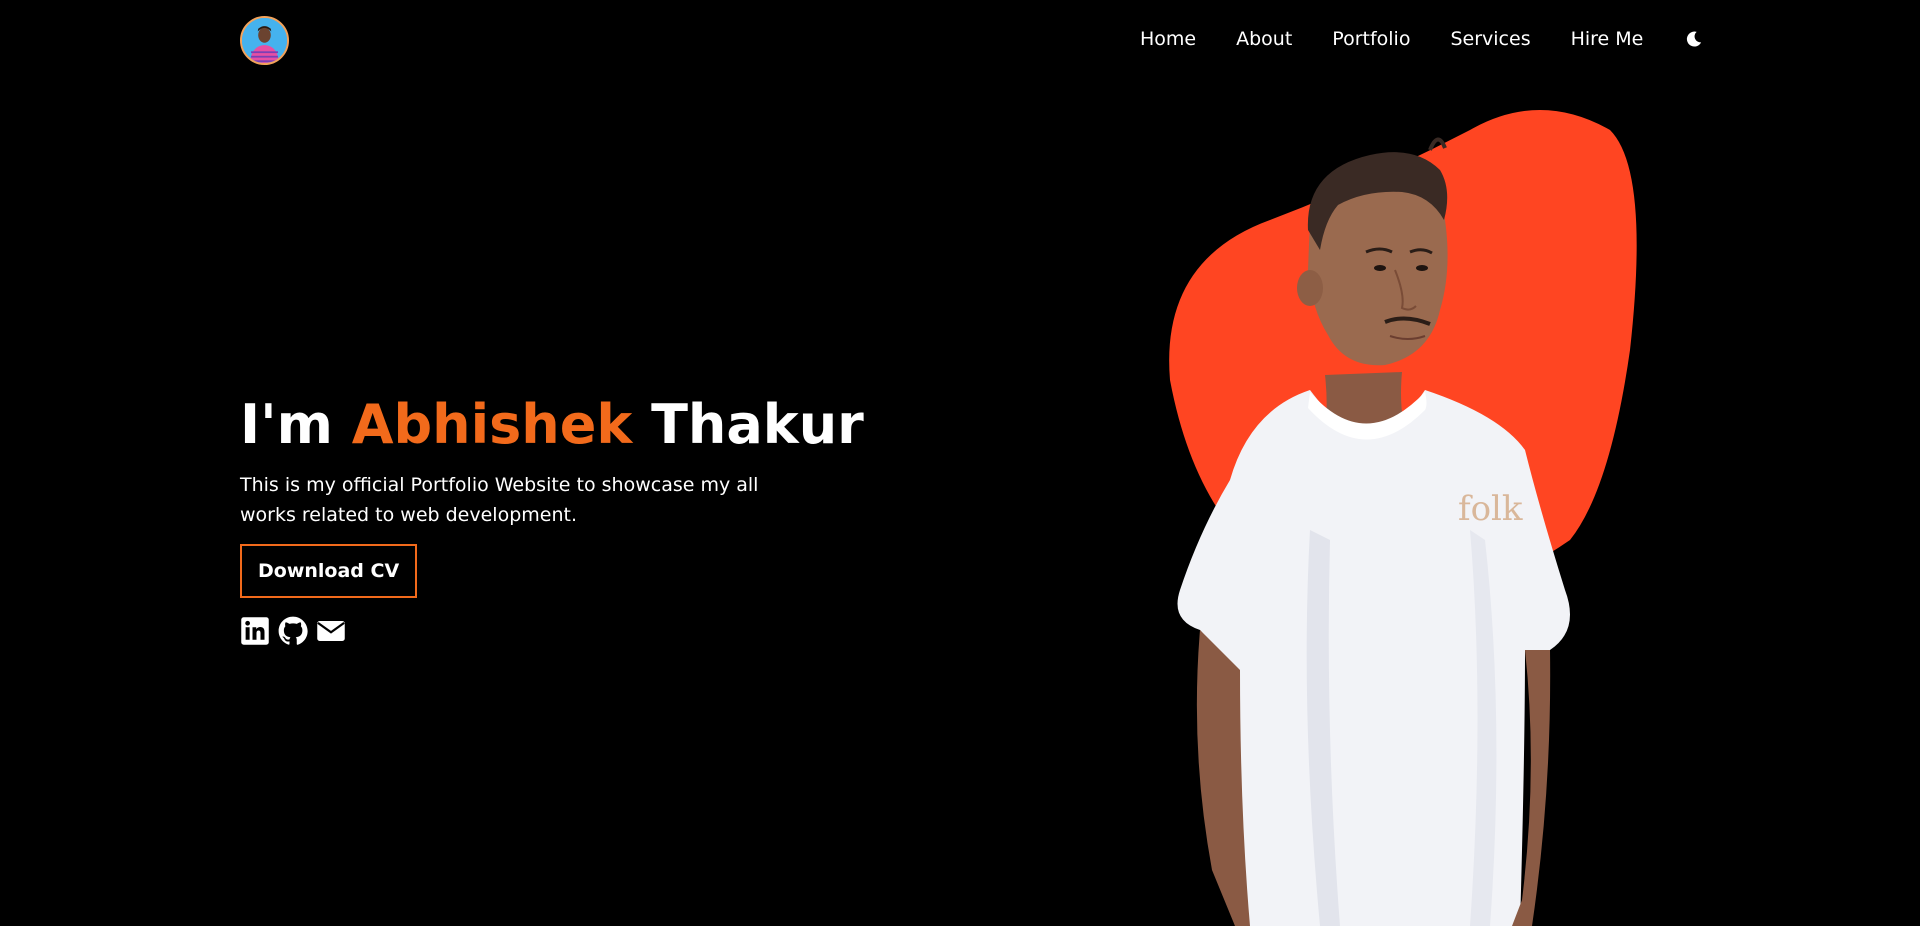 This screenshot has width=1920, height=926. I want to click on social-links, so click(560, 631).